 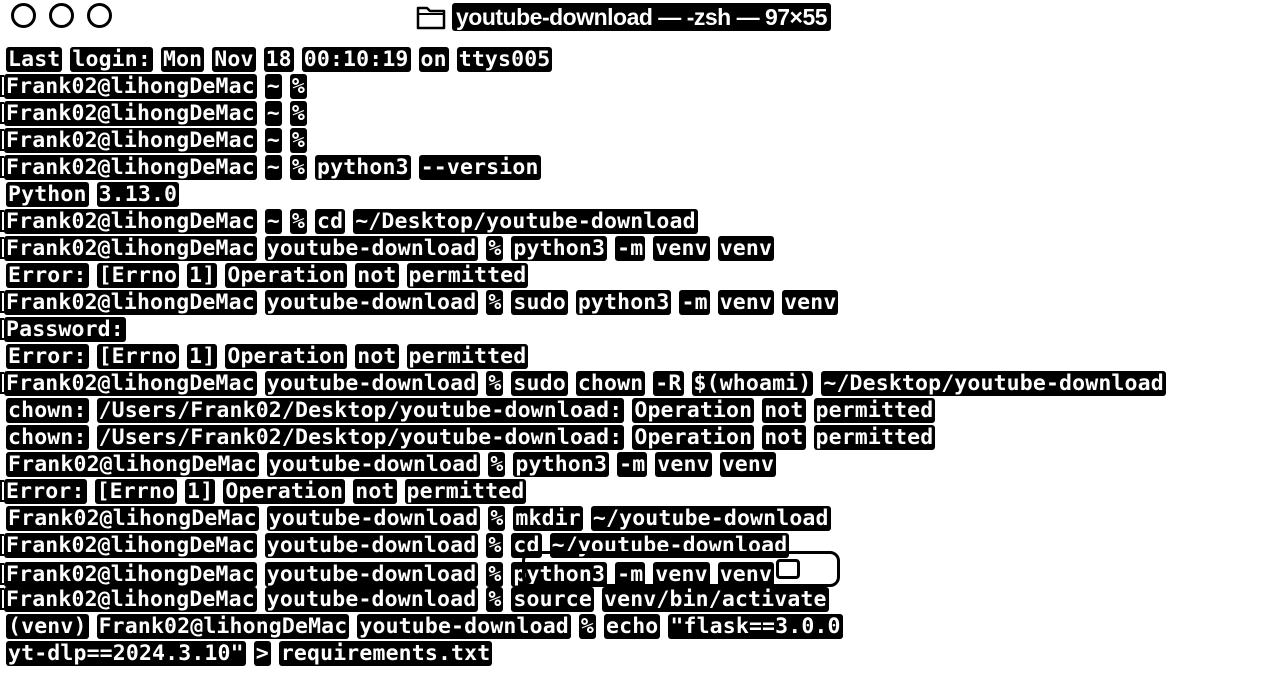 What do you see at coordinates (47, 626) in the screenshot?
I see `terminal-token: (venv)` at bounding box center [47, 626].